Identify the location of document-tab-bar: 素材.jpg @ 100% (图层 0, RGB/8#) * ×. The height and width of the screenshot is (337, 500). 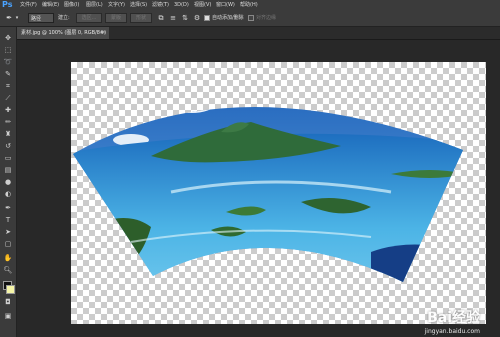
(258, 37).